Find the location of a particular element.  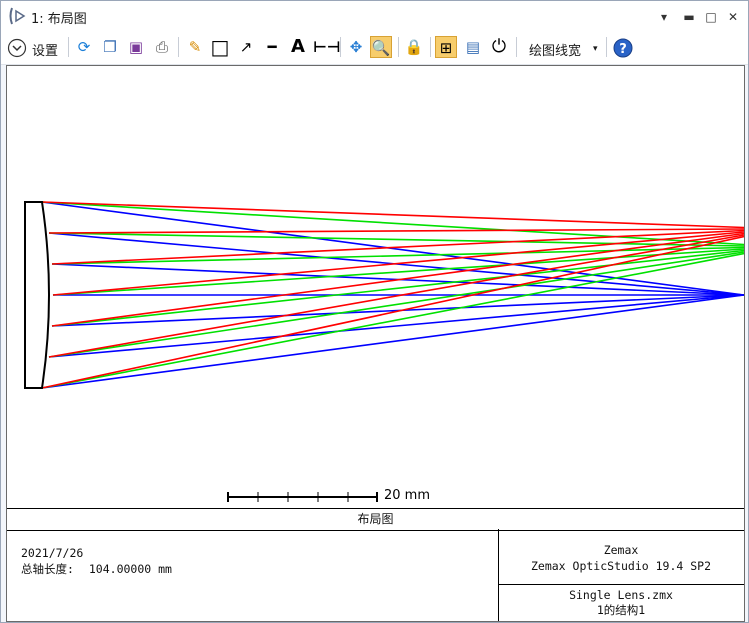

scale-bar-label: 20 mm is located at coordinates (407, 495).